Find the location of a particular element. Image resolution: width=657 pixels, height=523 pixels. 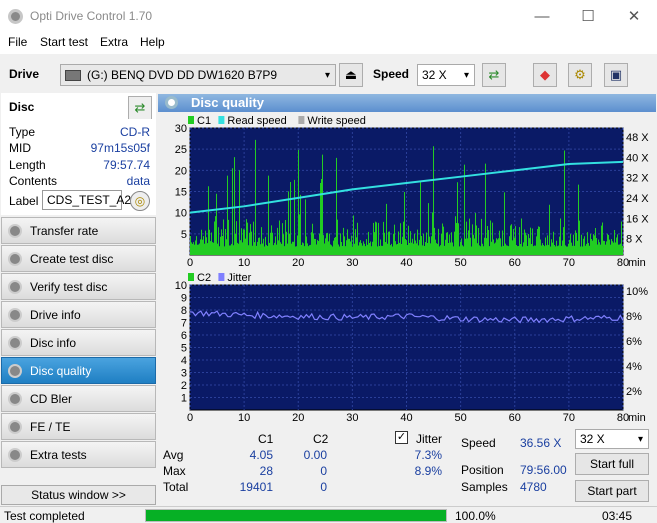

sidebar-item-verify-test-disc: Verify test disc is located at coordinates (78, 286).